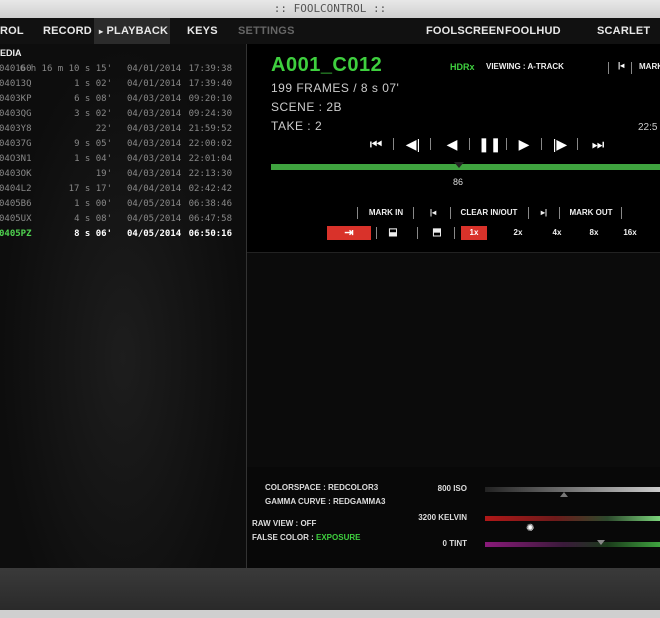  What do you see at coordinates (17, 31) in the screenshot?
I see `nav-control: ROL` at bounding box center [17, 31].